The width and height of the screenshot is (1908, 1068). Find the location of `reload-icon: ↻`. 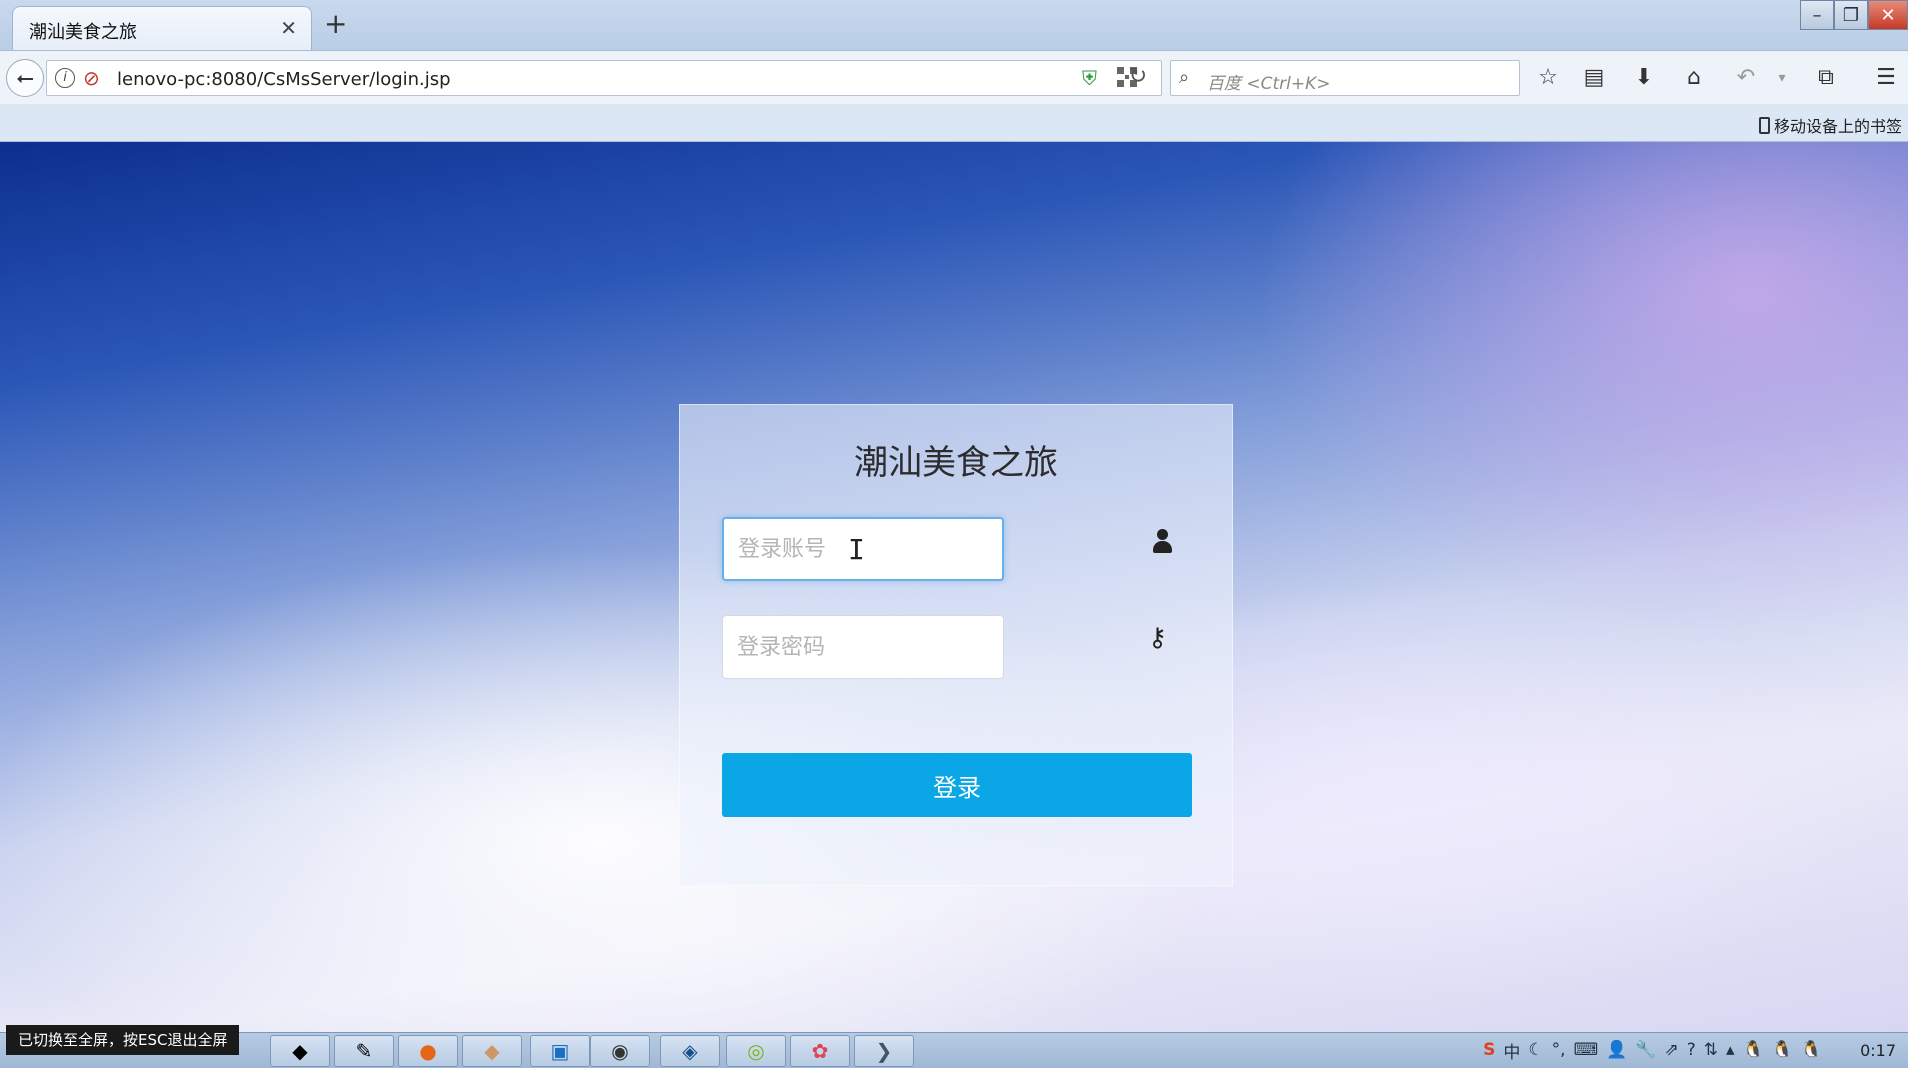

reload-icon: ↻ is located at coordinates (1138, 76).